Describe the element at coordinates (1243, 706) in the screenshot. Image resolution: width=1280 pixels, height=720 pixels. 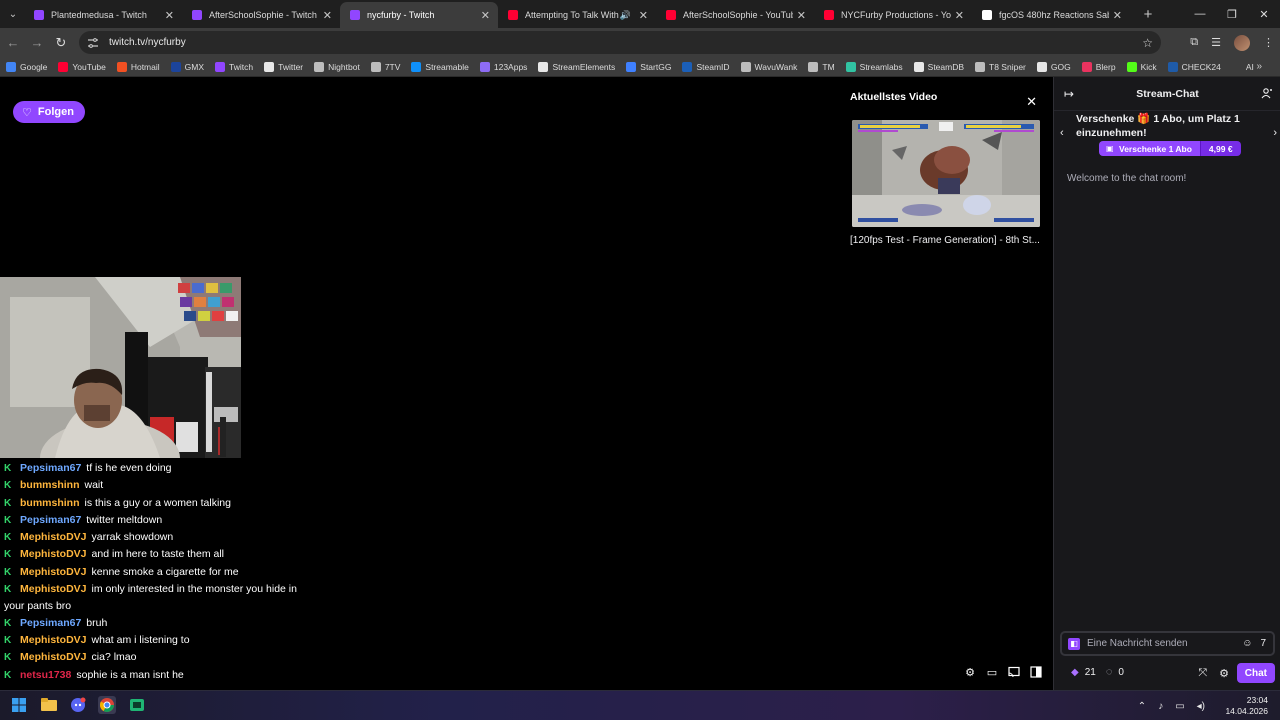
I see `clock: 23:04 14.04.2026` at that location.